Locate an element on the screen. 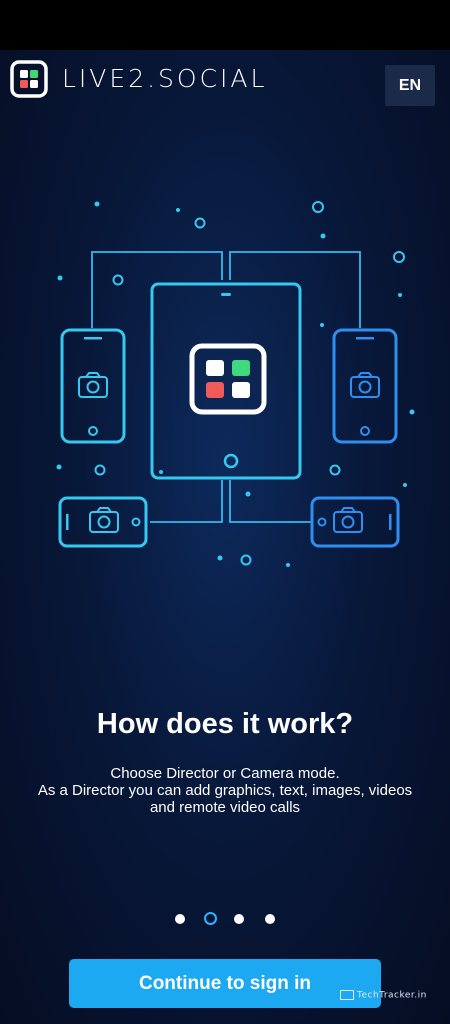 The height and width of the screenshot is (1024, 450). header: LIVE2.SOCIAL EN is located at coordinates (225, 83).